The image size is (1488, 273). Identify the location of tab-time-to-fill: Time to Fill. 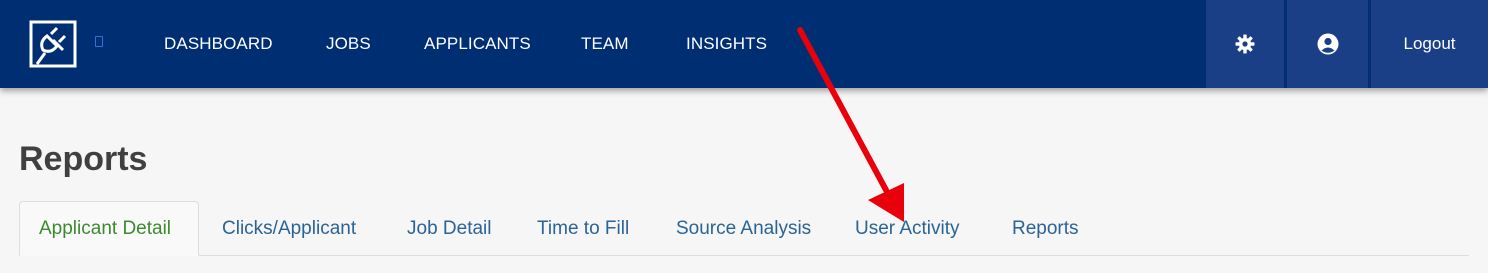
(583, 228).